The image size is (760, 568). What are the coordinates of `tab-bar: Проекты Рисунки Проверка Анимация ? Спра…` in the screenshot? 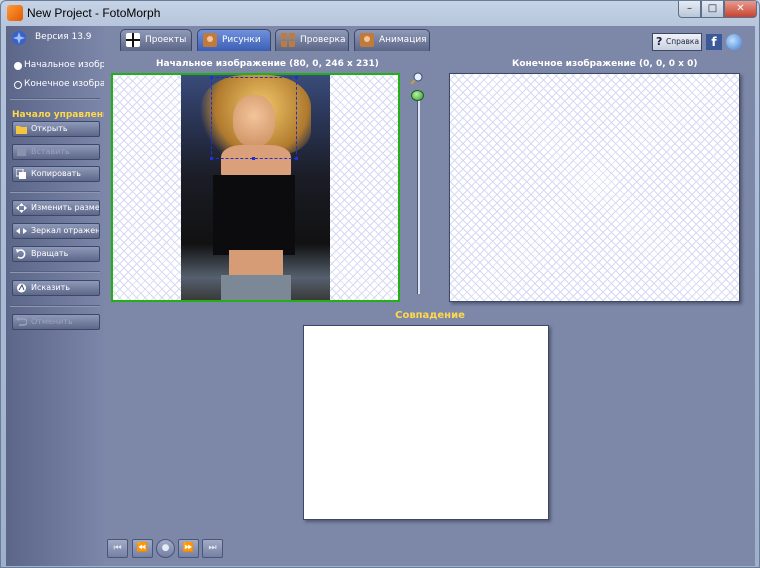 It's located at (429, 39).